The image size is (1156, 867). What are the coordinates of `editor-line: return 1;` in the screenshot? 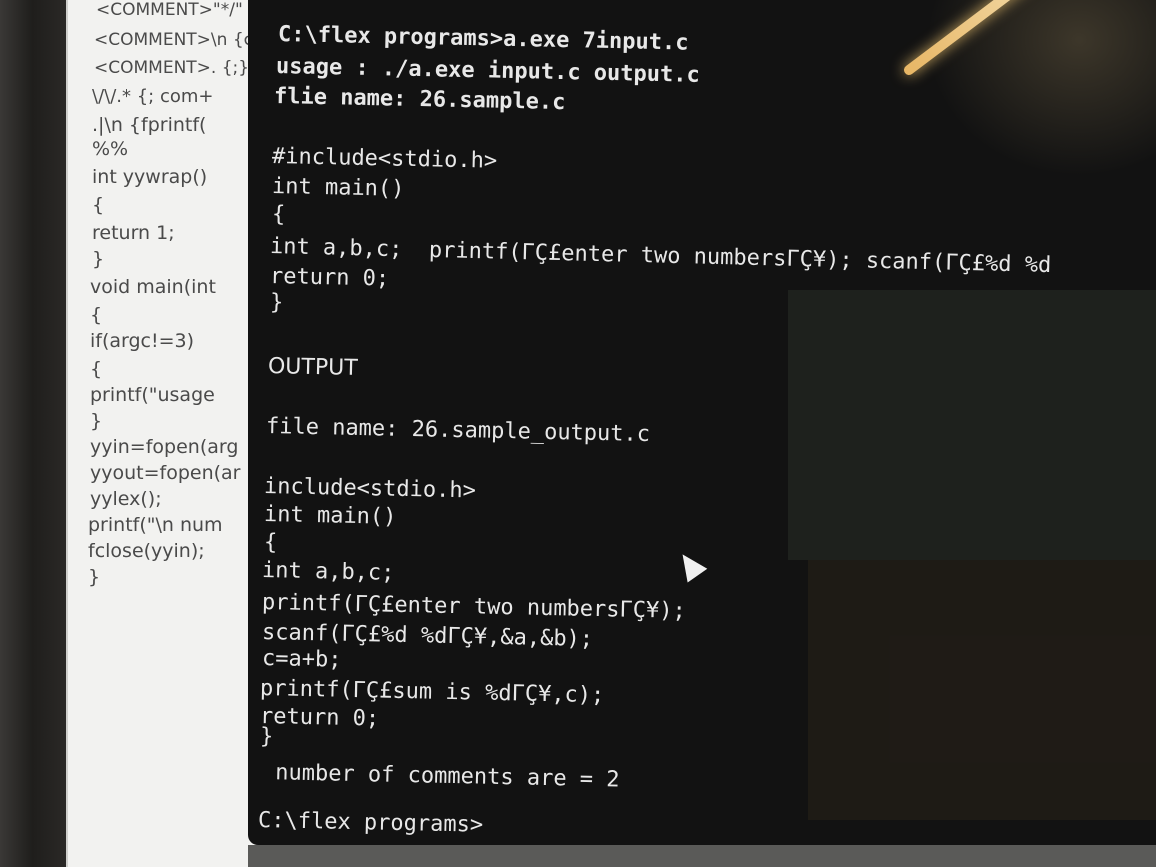 It's located at (133, 233).